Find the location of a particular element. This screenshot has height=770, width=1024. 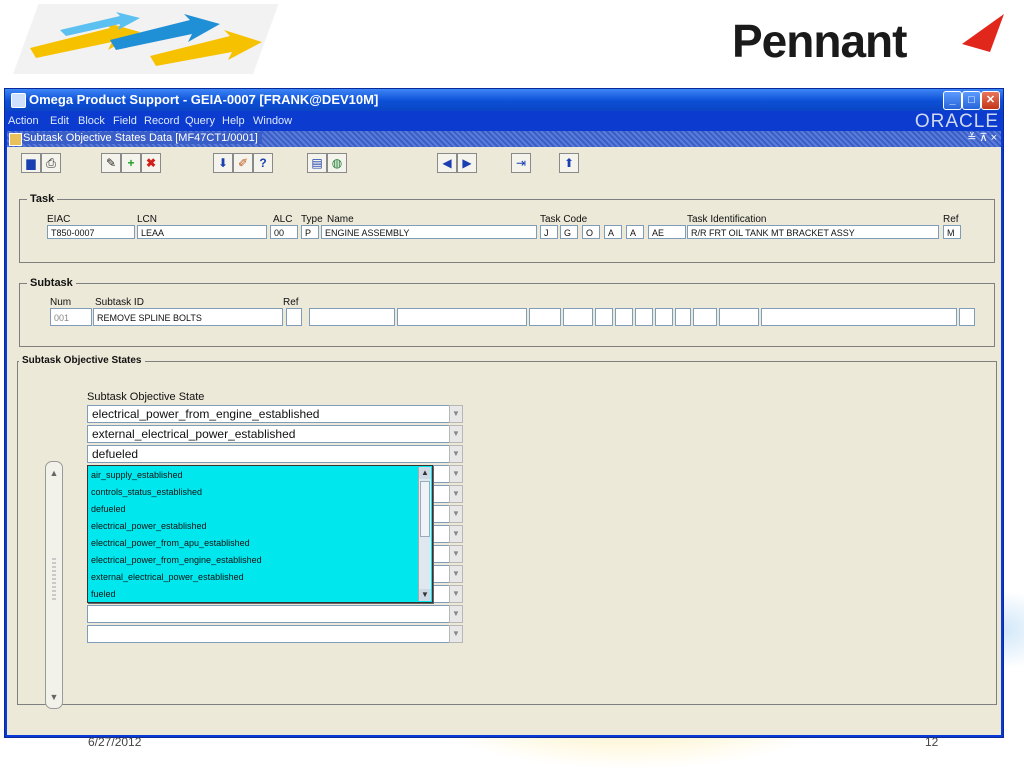

close-icon: ✕ is located at coordinates (990, 100).